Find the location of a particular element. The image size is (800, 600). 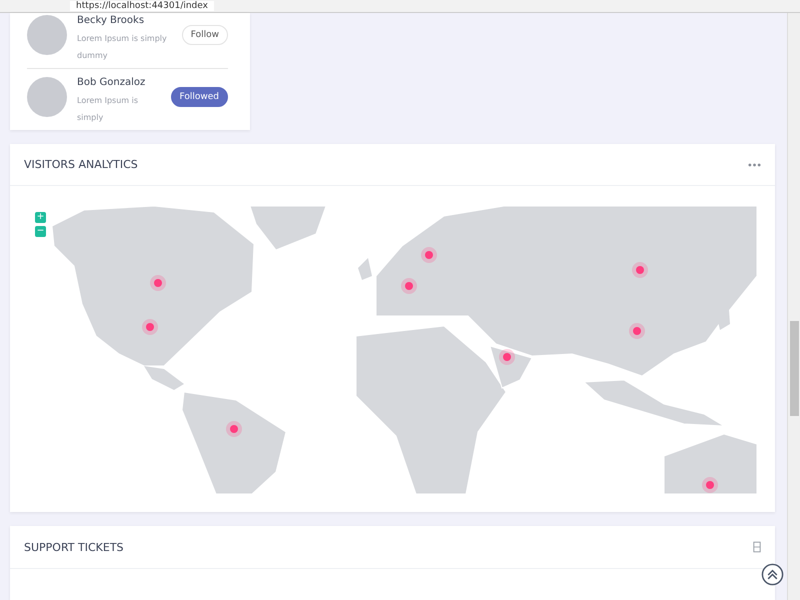

card-title: VISITORS ANALYTICS is located at coordinates (81, 164).